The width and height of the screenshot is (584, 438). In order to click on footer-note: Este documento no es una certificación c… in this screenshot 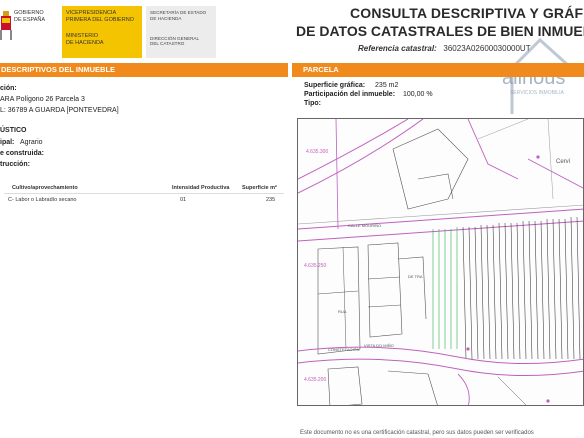, I will do `click(417, 433)`.